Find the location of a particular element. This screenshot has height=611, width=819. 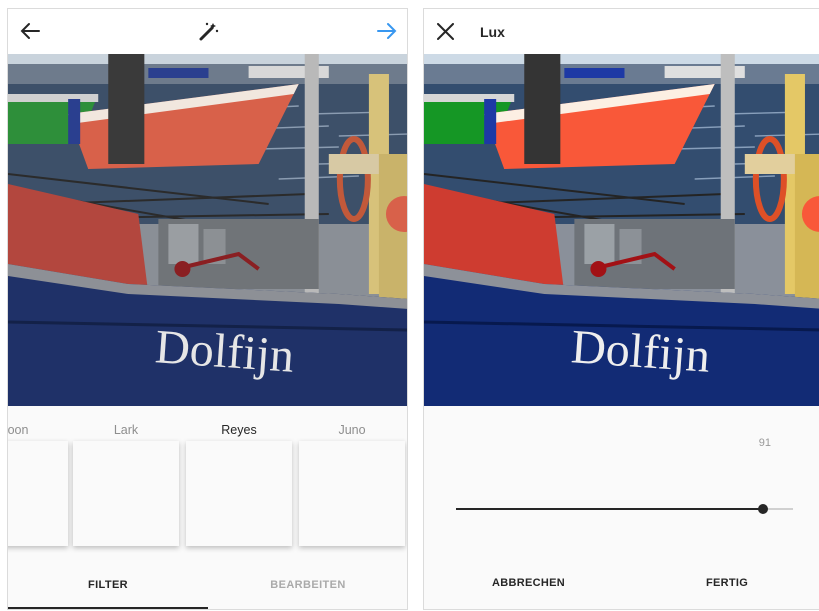

arrow-left-icon is located at coordinates (30, 31).